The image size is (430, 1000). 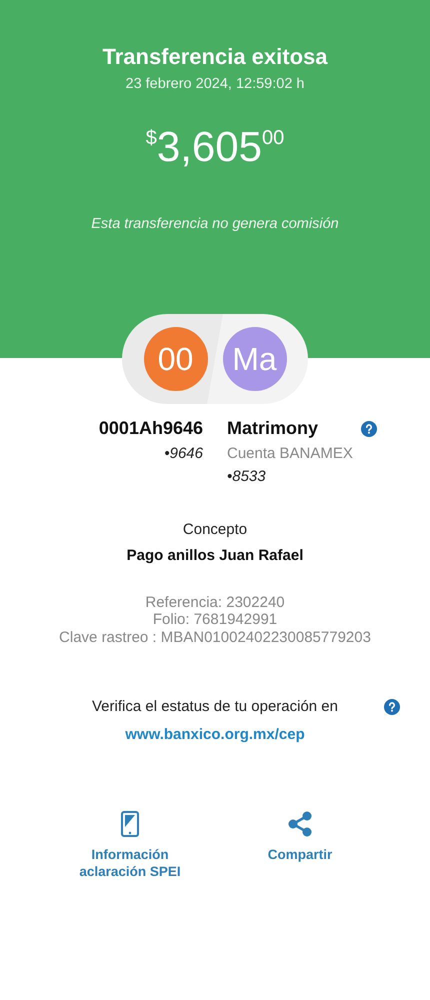 What do you see at coordinates (183, 453) in the screenshot?
I see `account-number: •9646` at bounding box center [183, 453].